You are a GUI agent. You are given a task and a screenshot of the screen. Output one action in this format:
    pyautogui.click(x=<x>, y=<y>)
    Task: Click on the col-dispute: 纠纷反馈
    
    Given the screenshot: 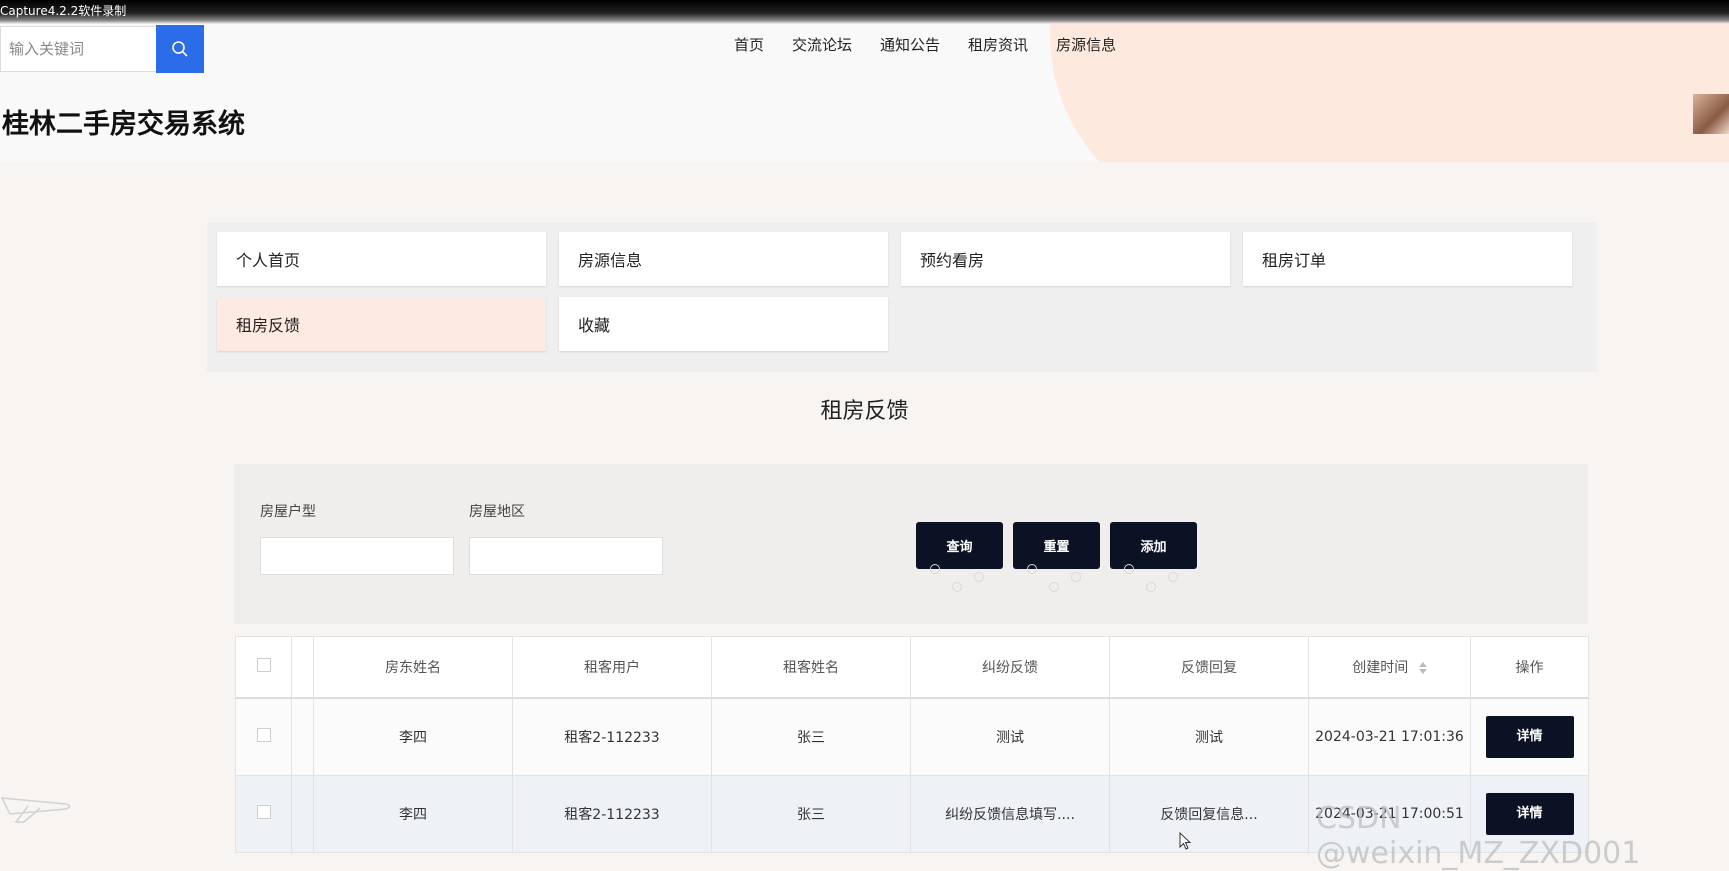 What is the action you would take?
    pyautogui.click(x=1010, y=667)
    